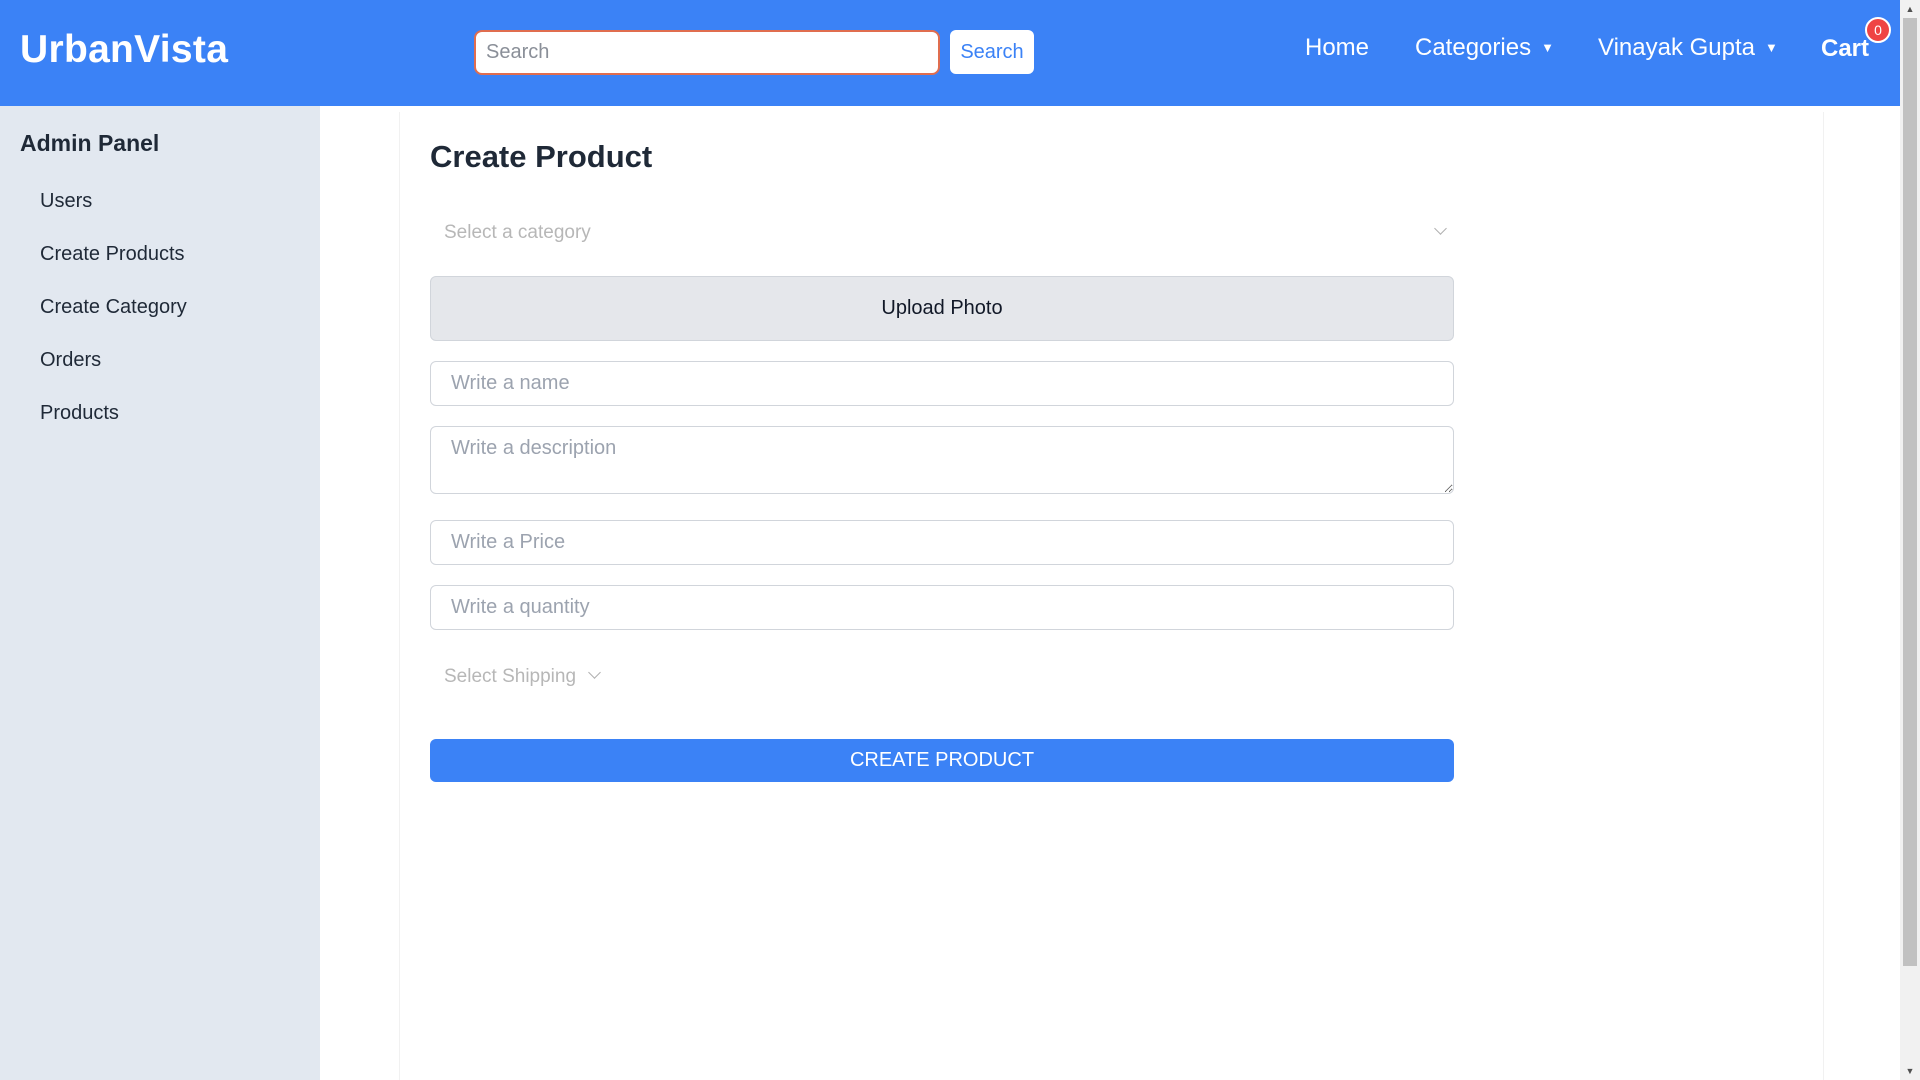 The height and width of the screenshot is (1080, 1920). Describe the element at coordinates (124, 50) in the screenshot. I see `brand-logo: UrbanVista` at that location.